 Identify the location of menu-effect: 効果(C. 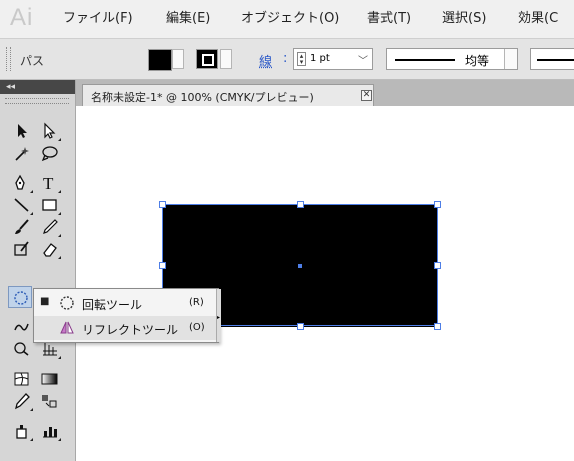
(538, 19).